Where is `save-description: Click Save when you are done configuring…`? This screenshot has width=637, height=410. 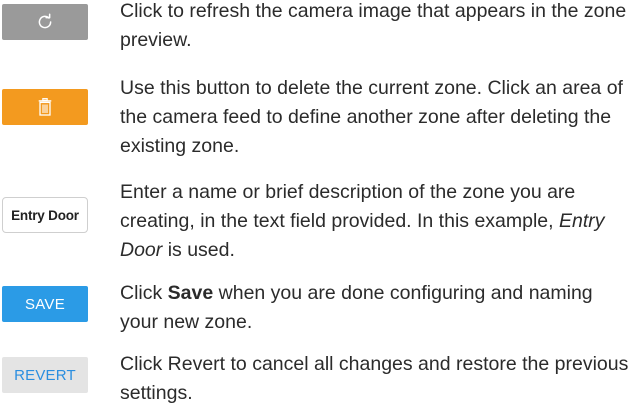 save-description: Click Save when you are done configuring… is located at coordinates (376, 308).